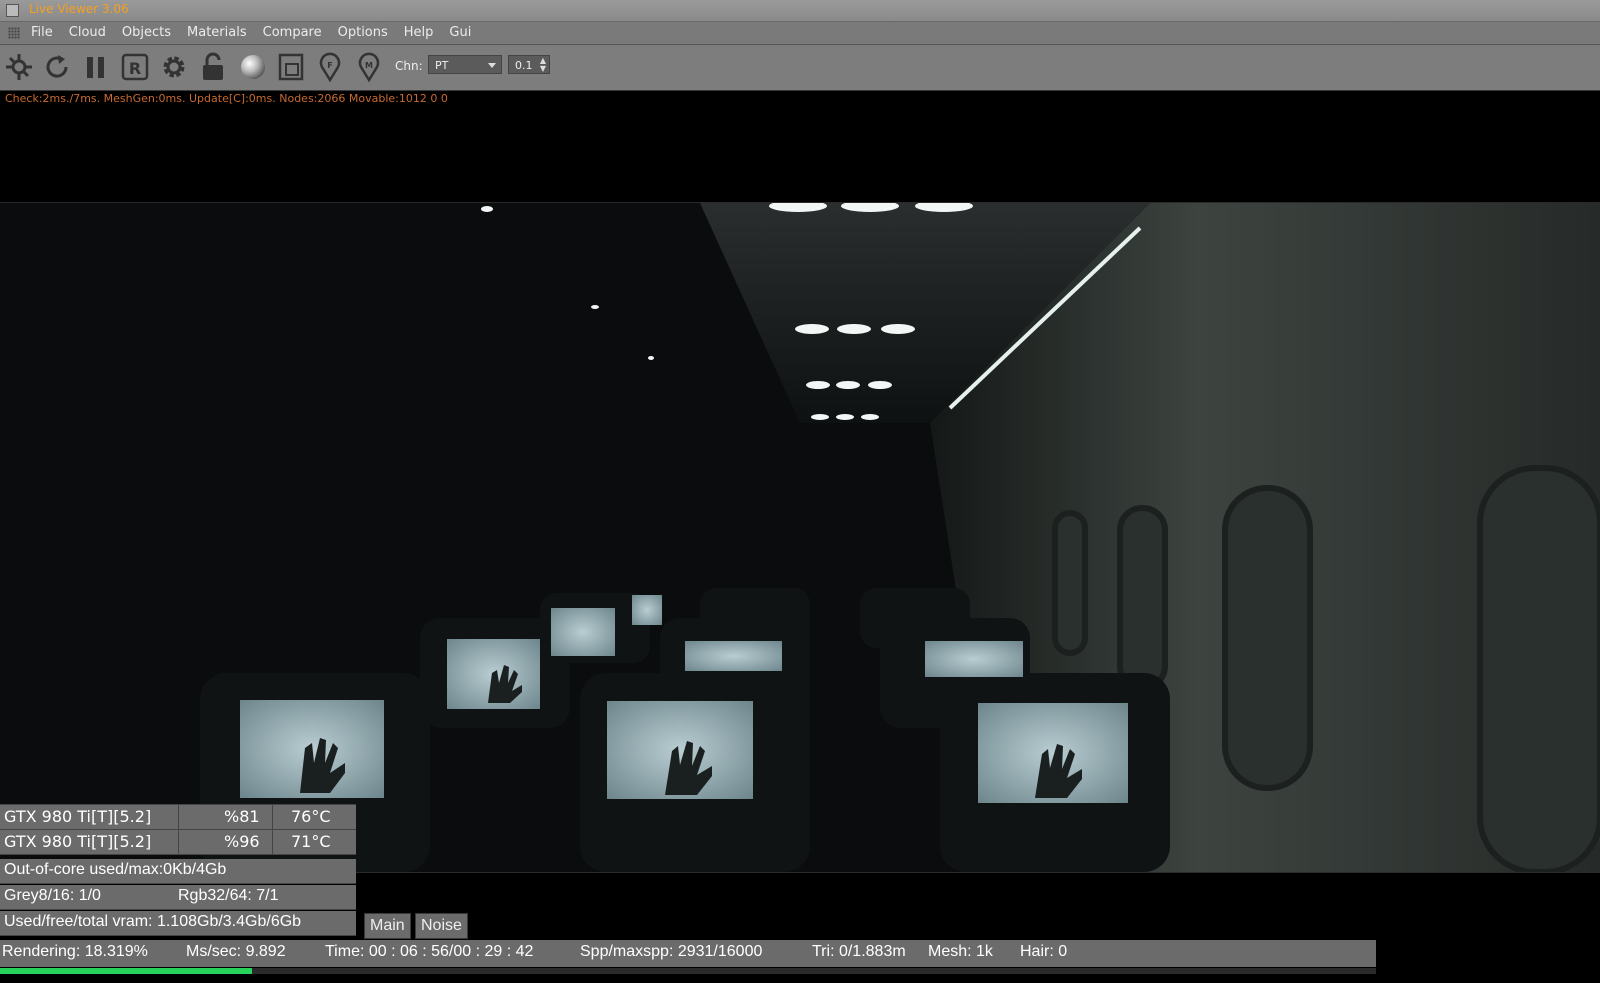 The image size is (1600, 983). I want to click on step-spinbox: 0.1 ▲ ▼, so click(529, 64).